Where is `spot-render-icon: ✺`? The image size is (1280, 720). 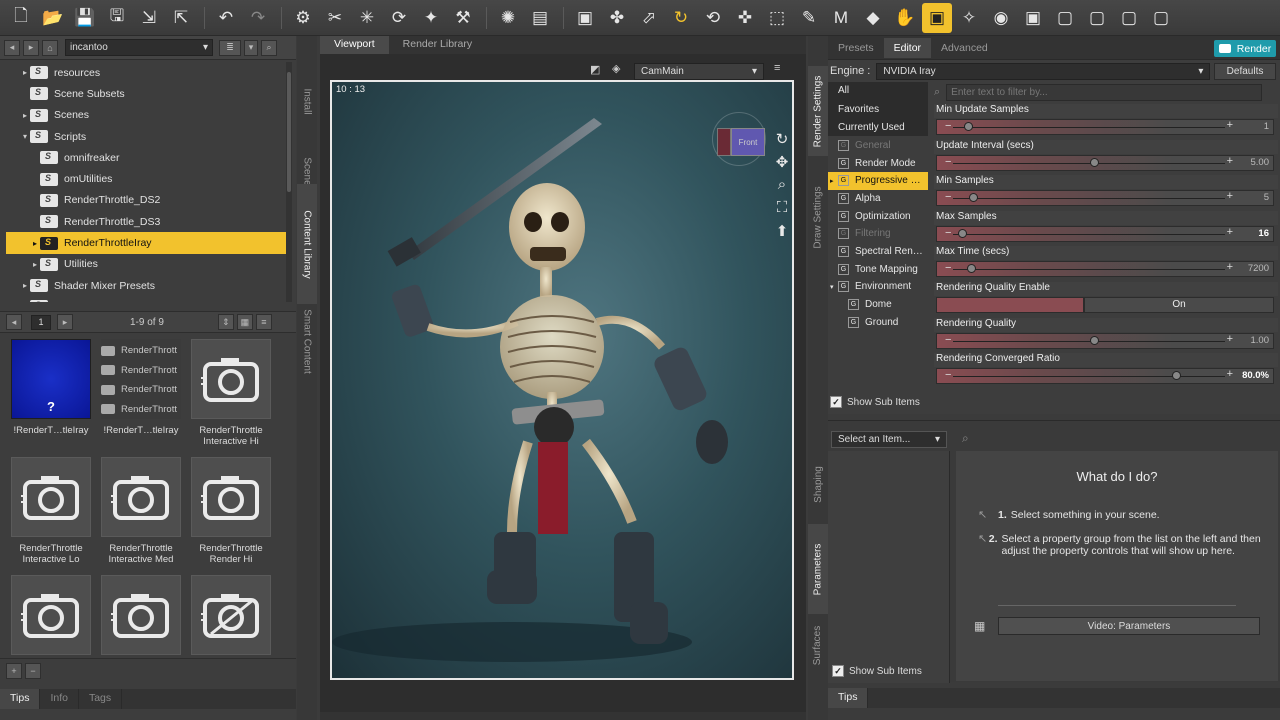 spot-render-icon: ✺ is located at coordinates (508, 18).